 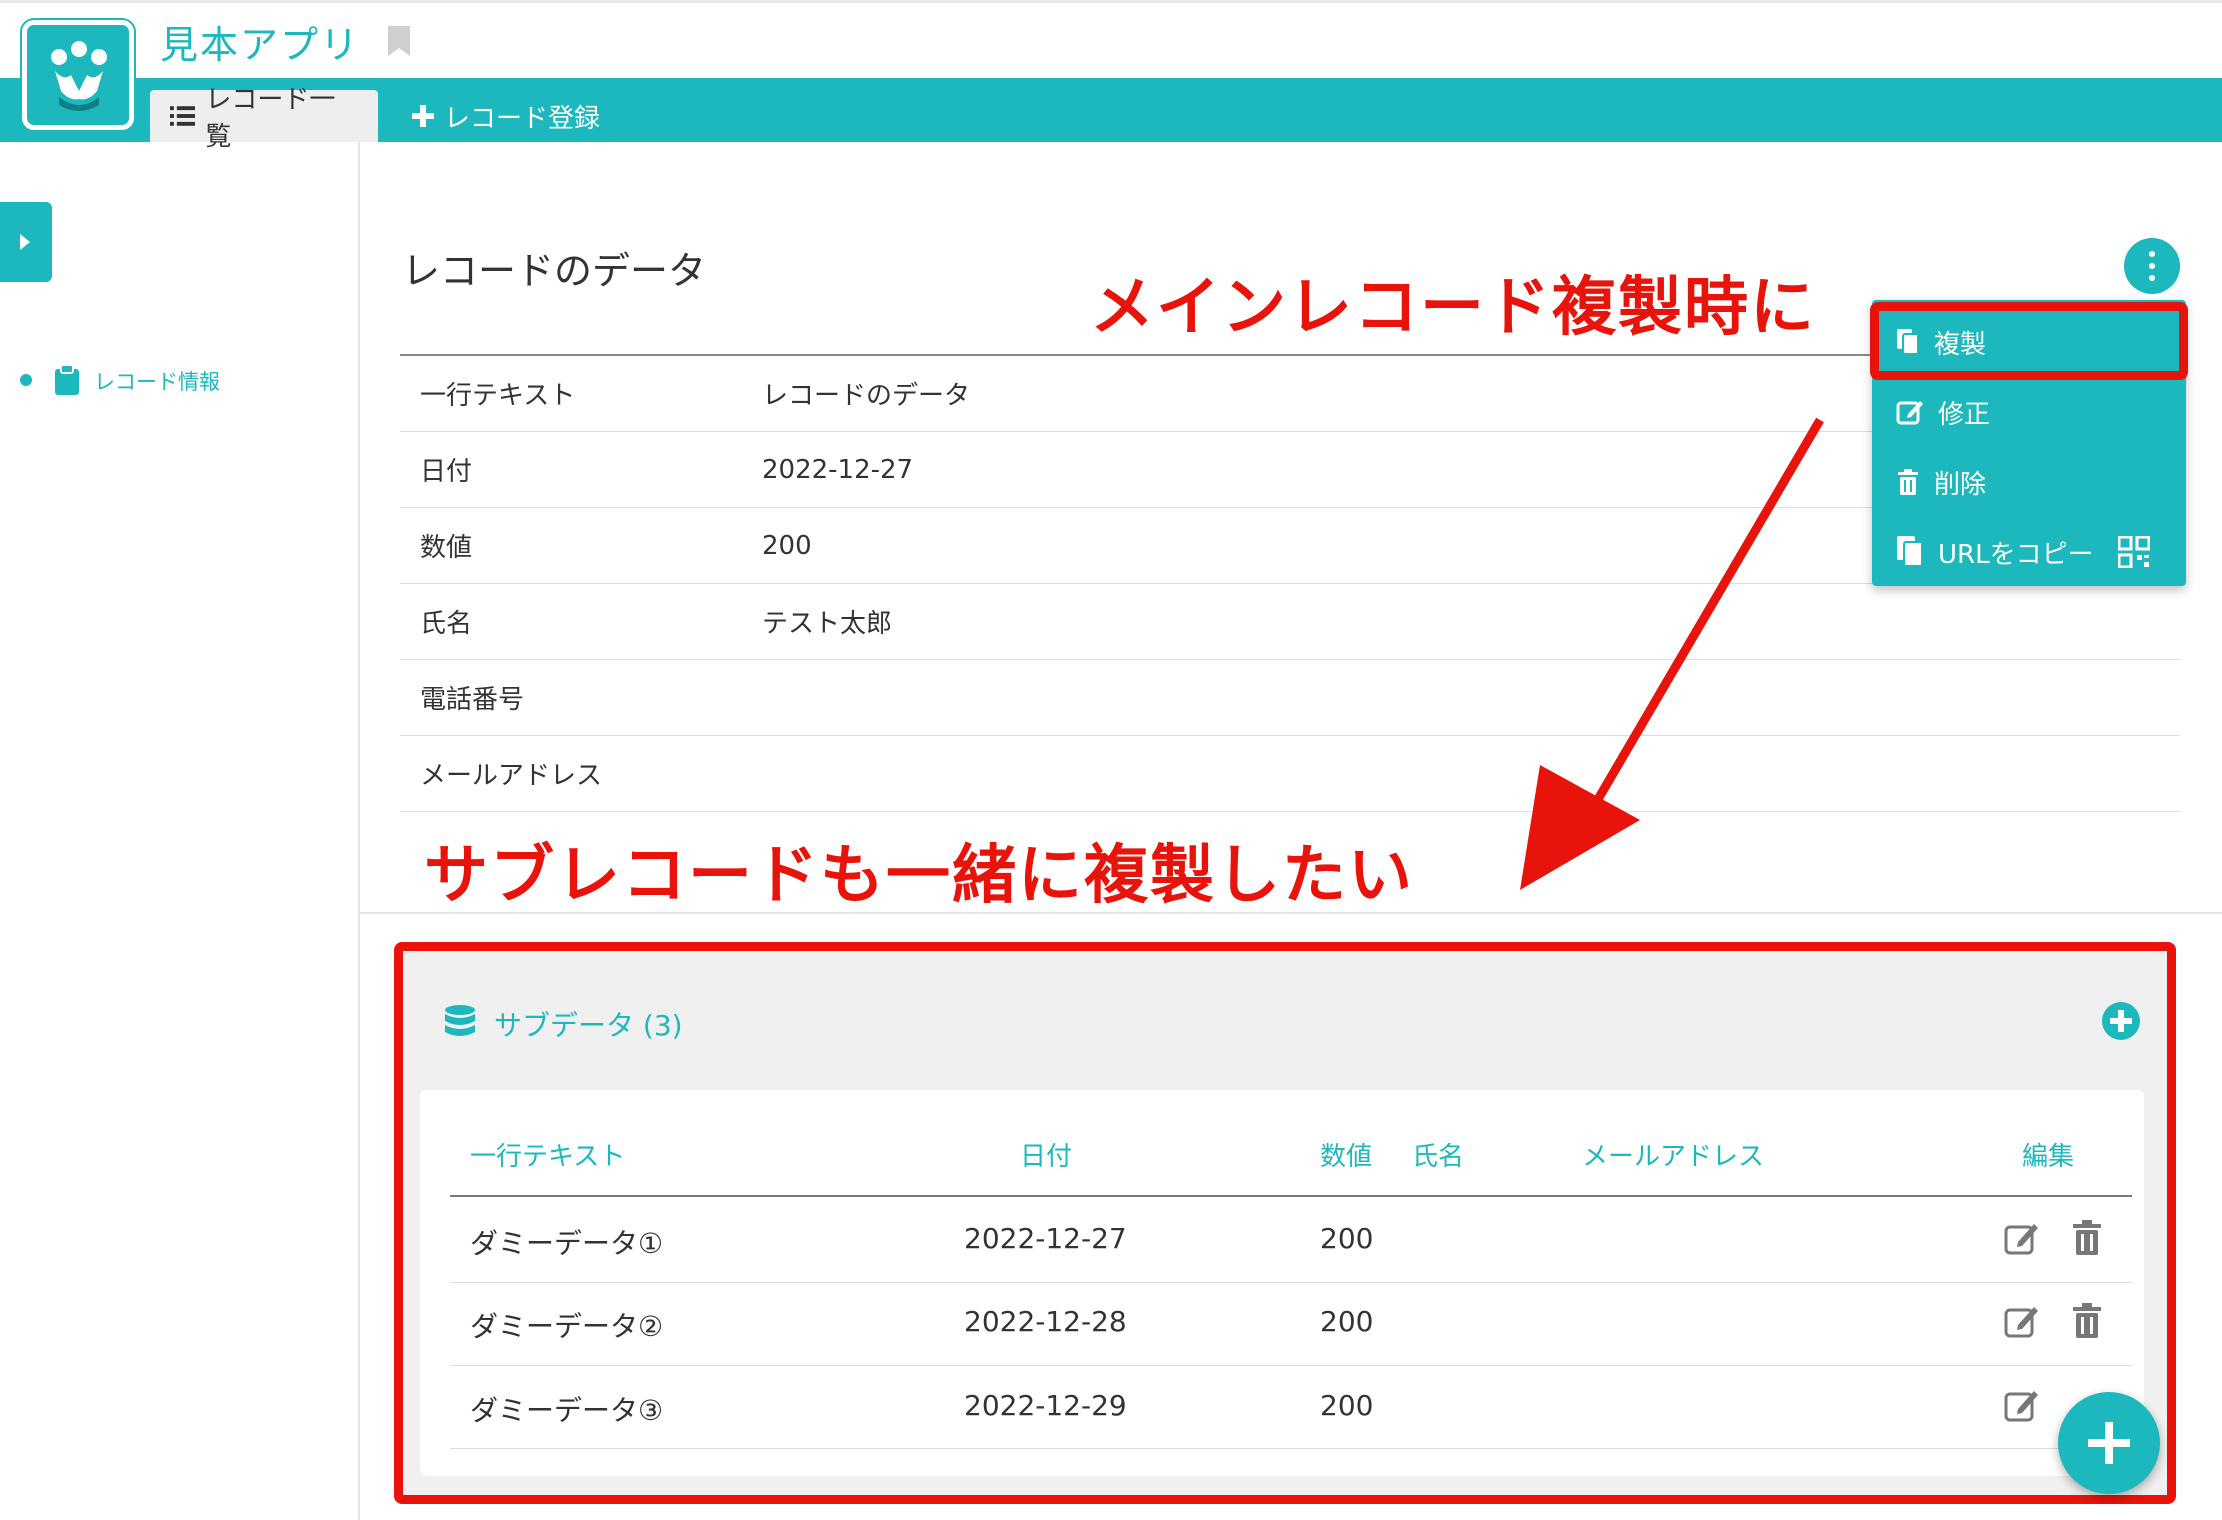 I want to click on tab-record-register: レコード登録, so click(x=506, y=116).